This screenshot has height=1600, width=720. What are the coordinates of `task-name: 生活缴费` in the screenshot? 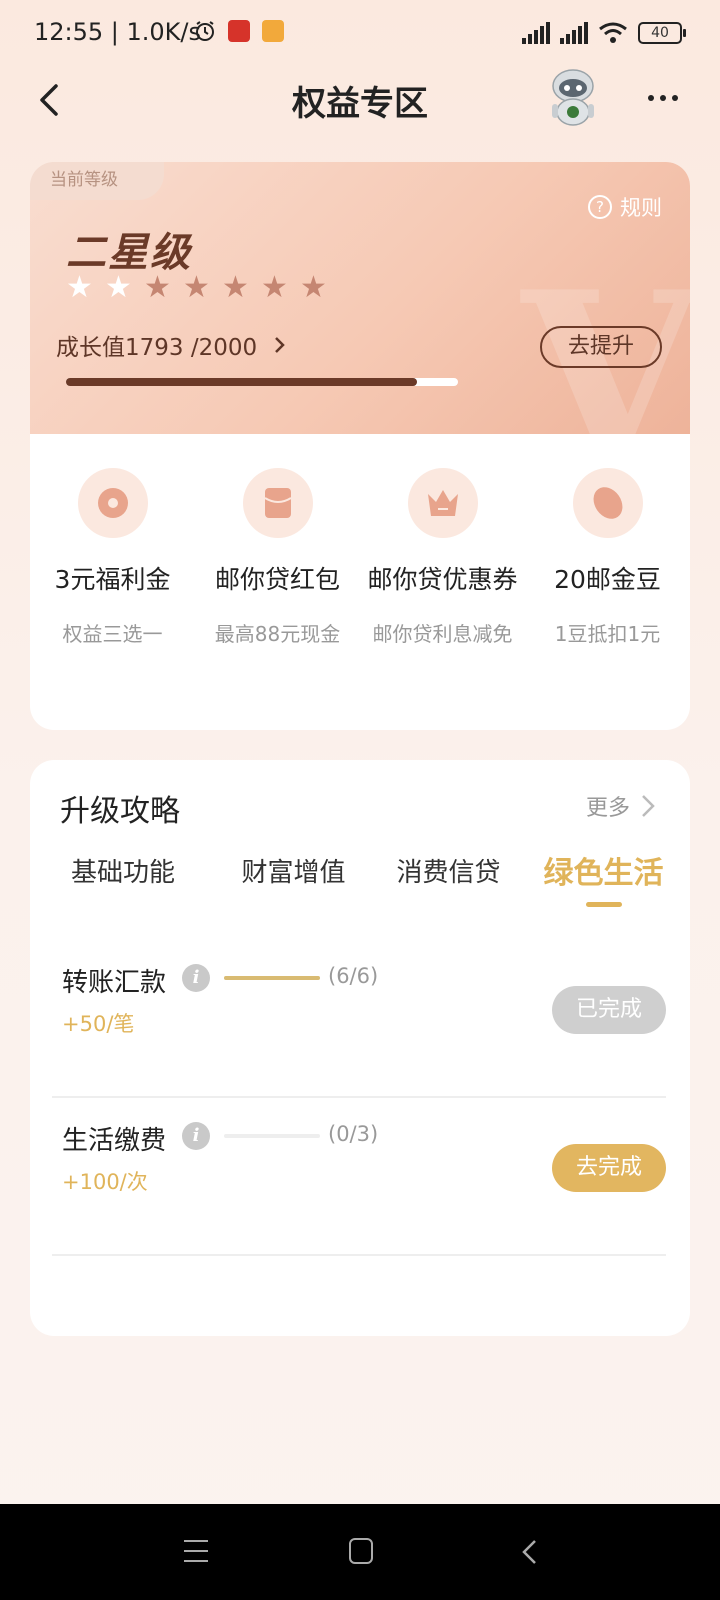 It's located at (114, 1141).